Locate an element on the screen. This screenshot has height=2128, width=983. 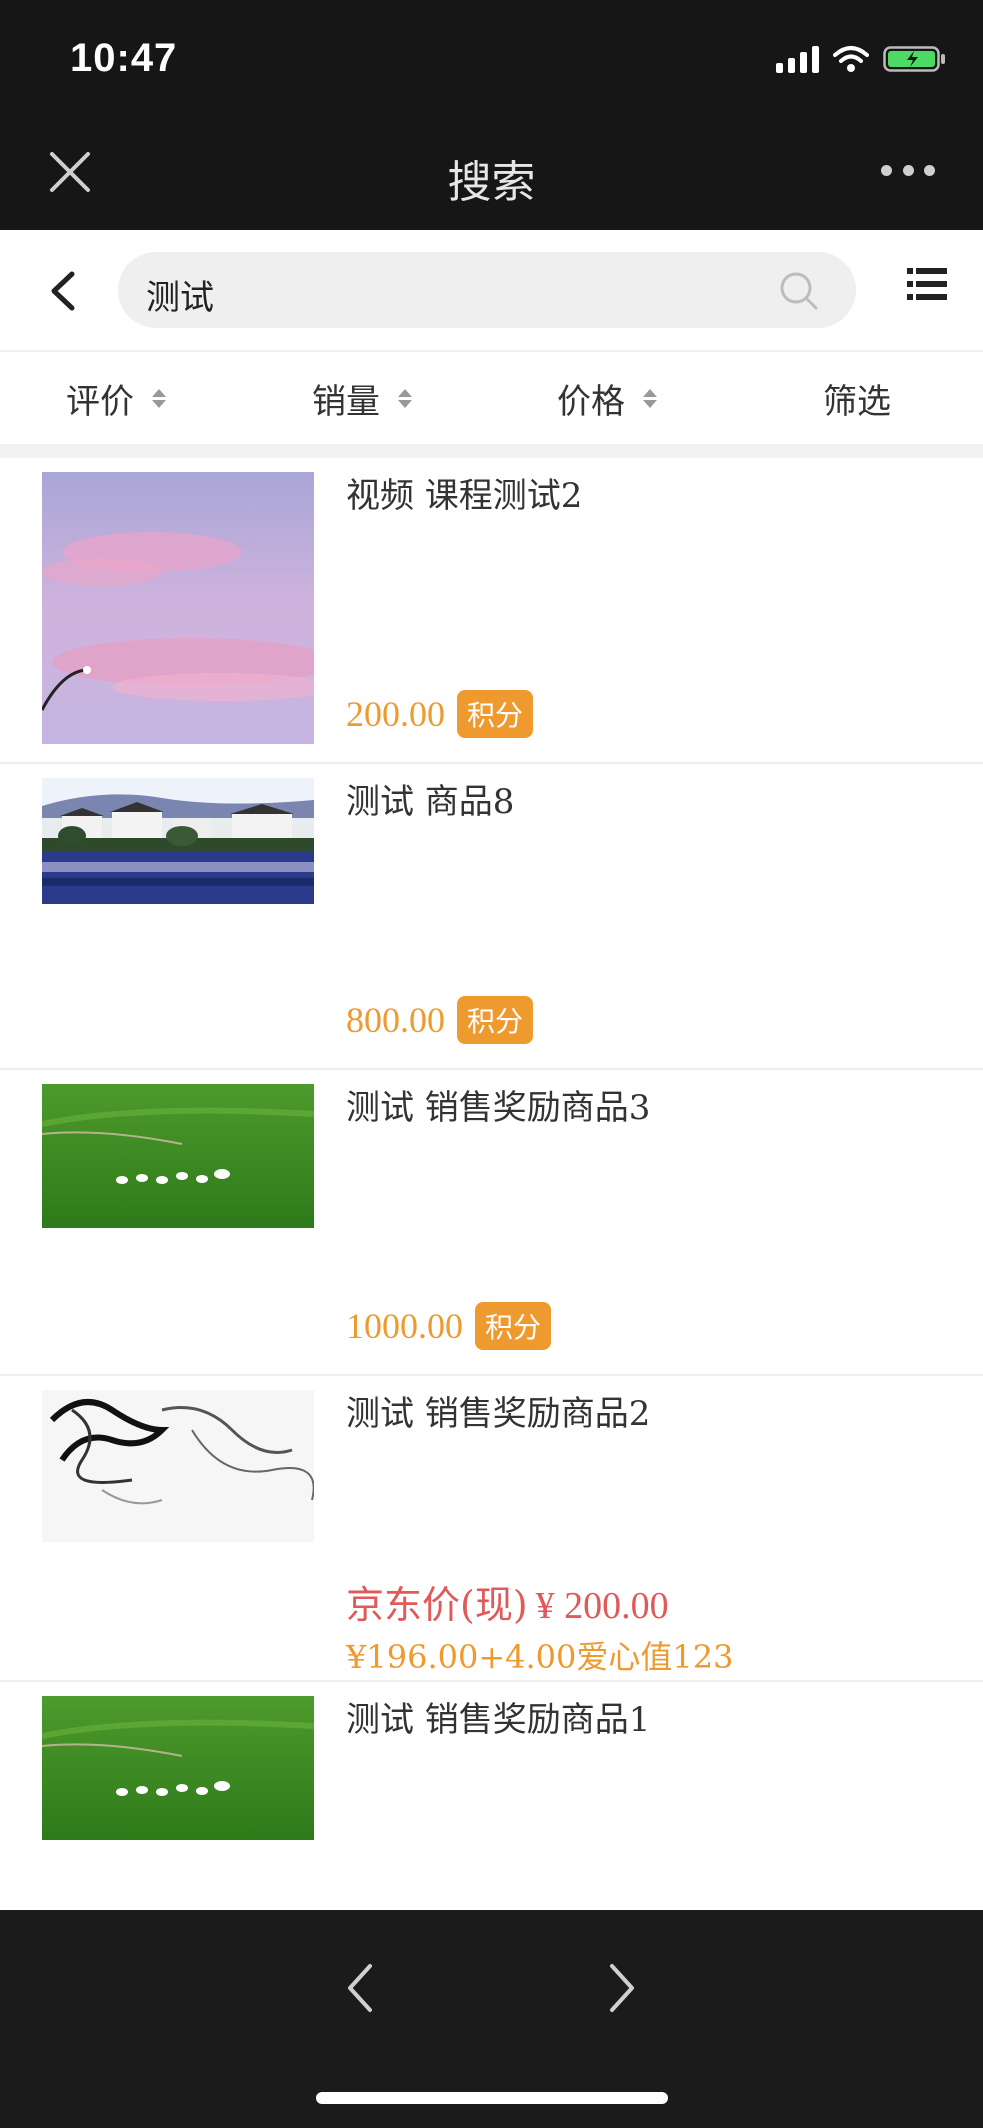
product-price: 200.00 积分 is located at coordinates (440, 714).